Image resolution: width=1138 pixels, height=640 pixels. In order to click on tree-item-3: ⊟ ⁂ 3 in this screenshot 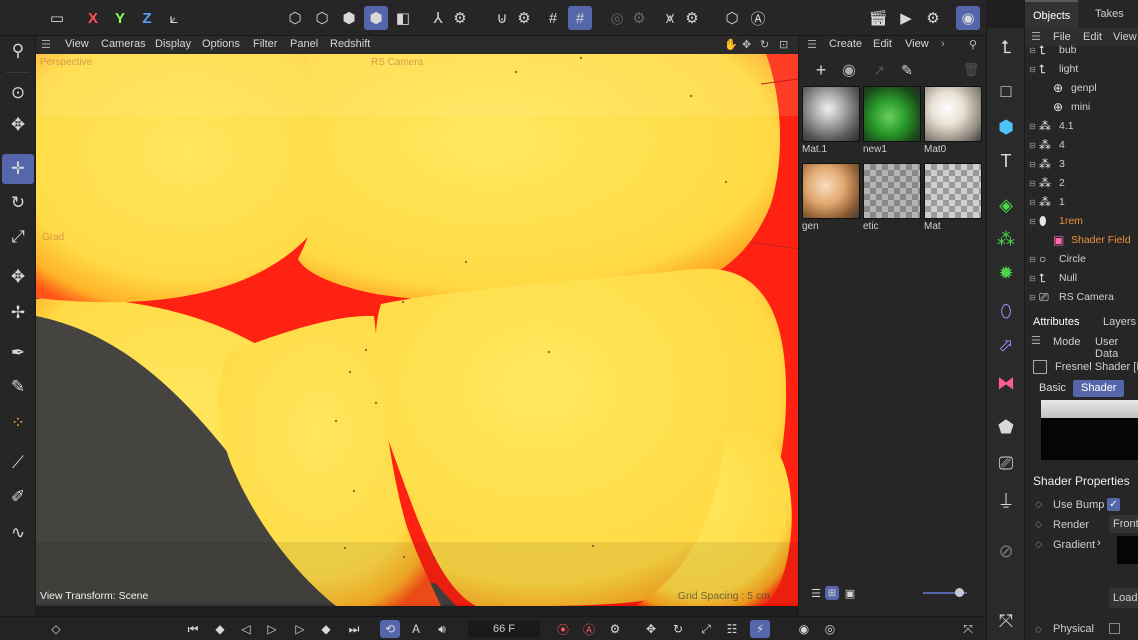, I will do `click(1081, 164)`.